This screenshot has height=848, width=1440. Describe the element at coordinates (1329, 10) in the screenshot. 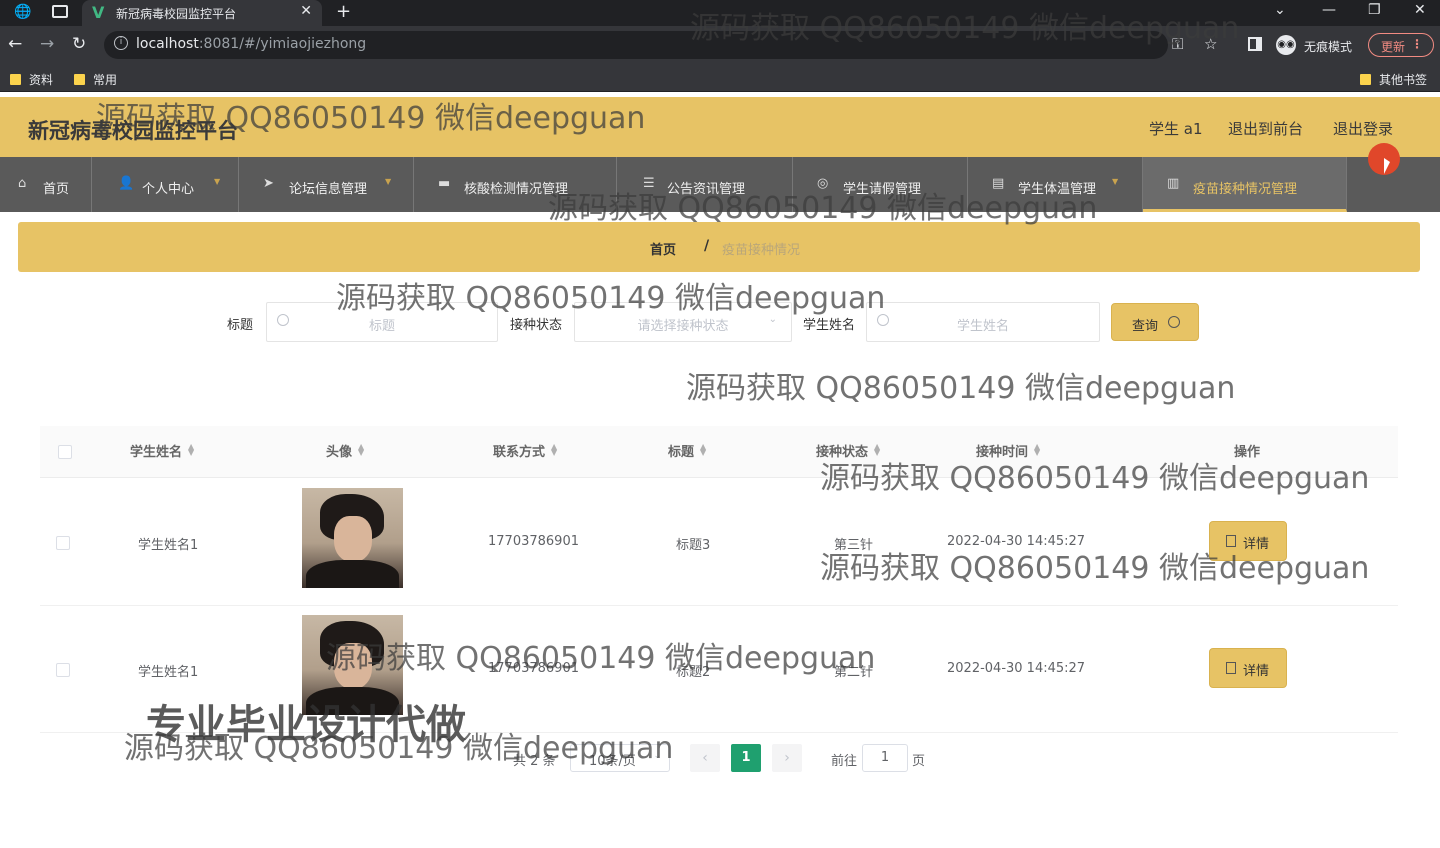

I see `minimize-icon: —` at that location.